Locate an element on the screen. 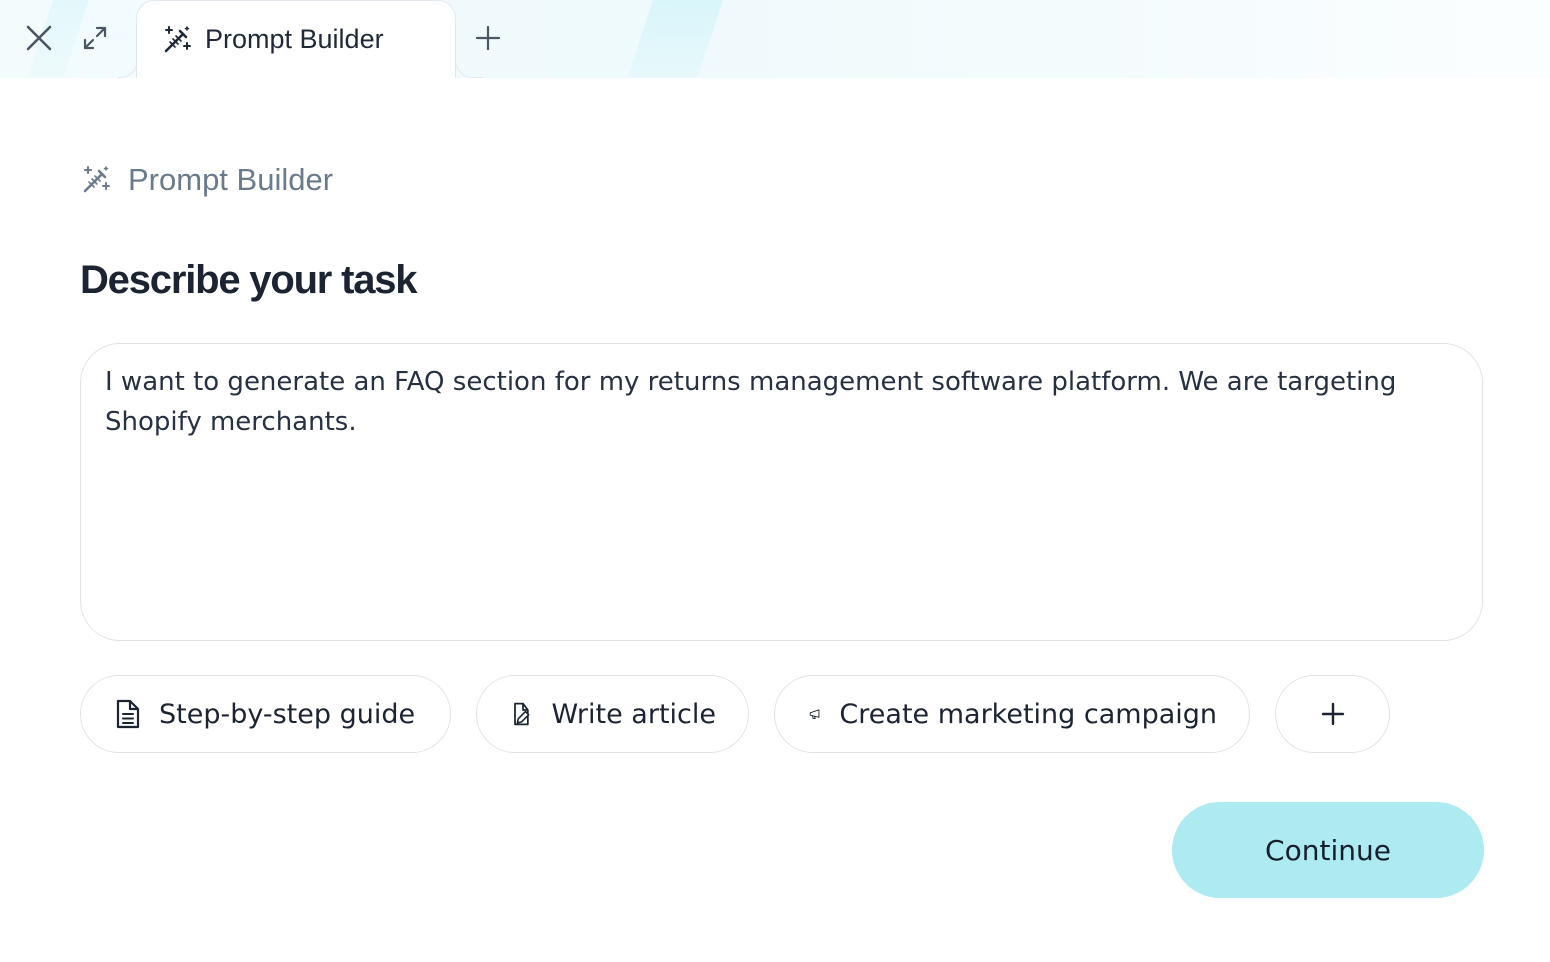 The height and width of the screenshot is (962, 1550). step-by-step-guide-button: Step-by-step guide is located at coordinates (265, 714).